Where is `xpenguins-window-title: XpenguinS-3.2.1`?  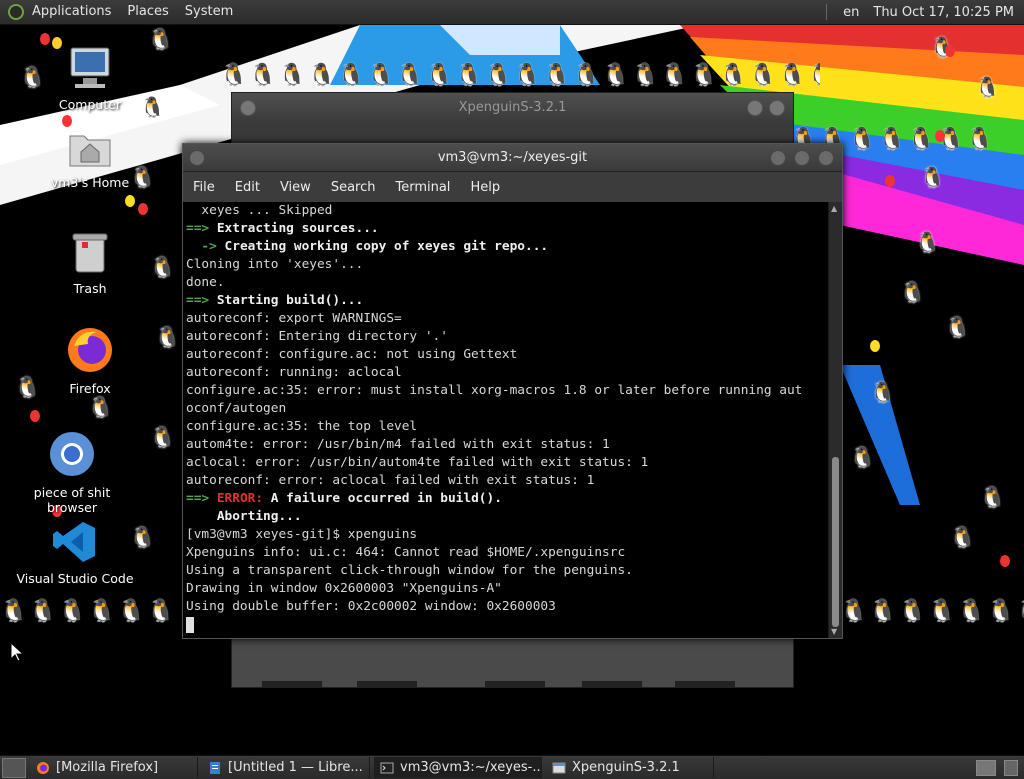 xpenguins-window-title: XpenguinS-3.2.1 is located at coordinates (512, 107).